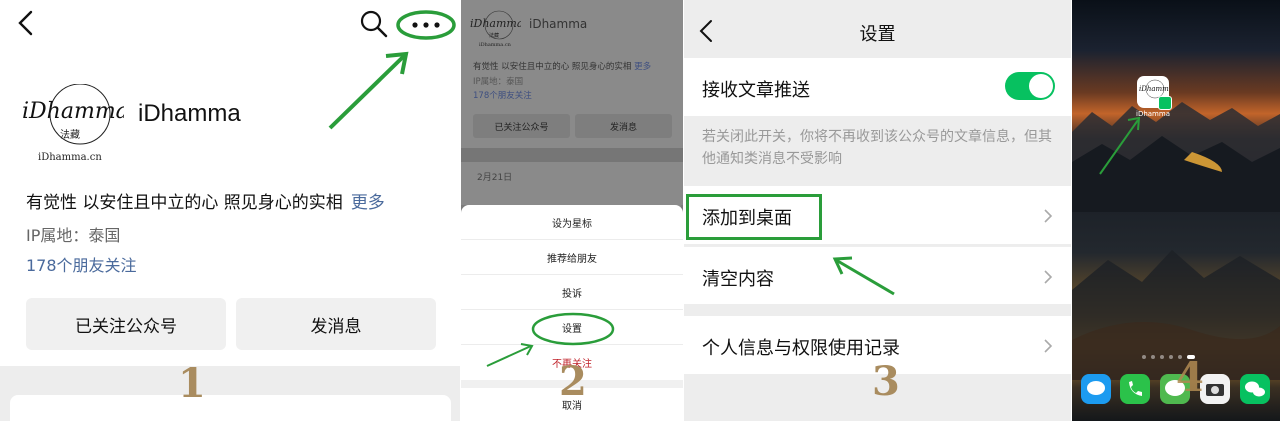 This screenshot has width=1280, height=421. I want to click on back-arrow-icon, so click(26, 23).